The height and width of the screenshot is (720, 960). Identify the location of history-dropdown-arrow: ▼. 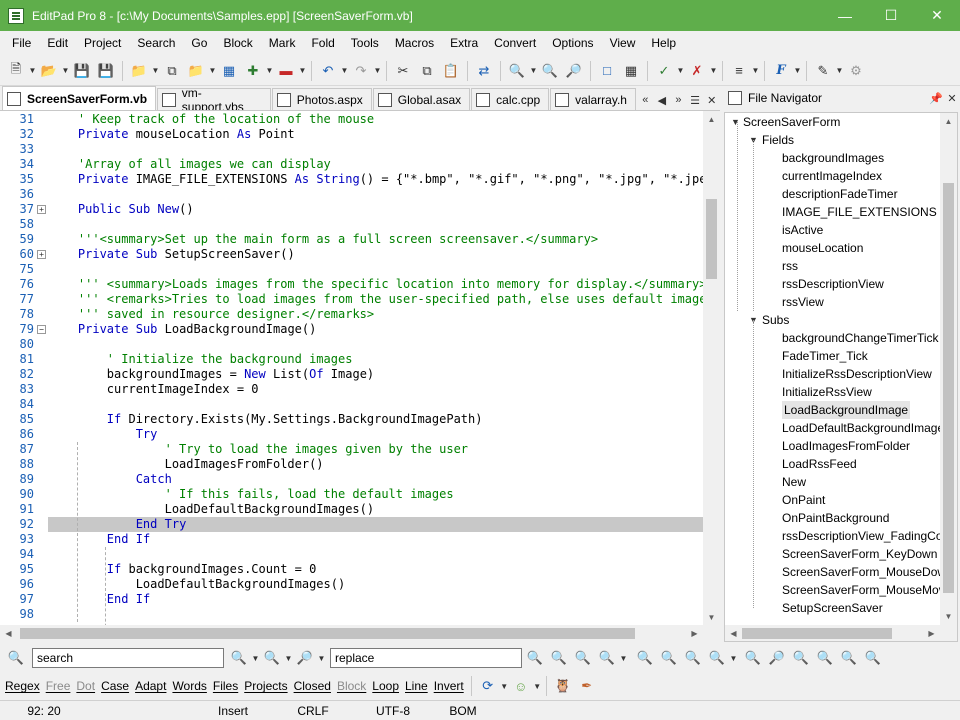
(504, 686).